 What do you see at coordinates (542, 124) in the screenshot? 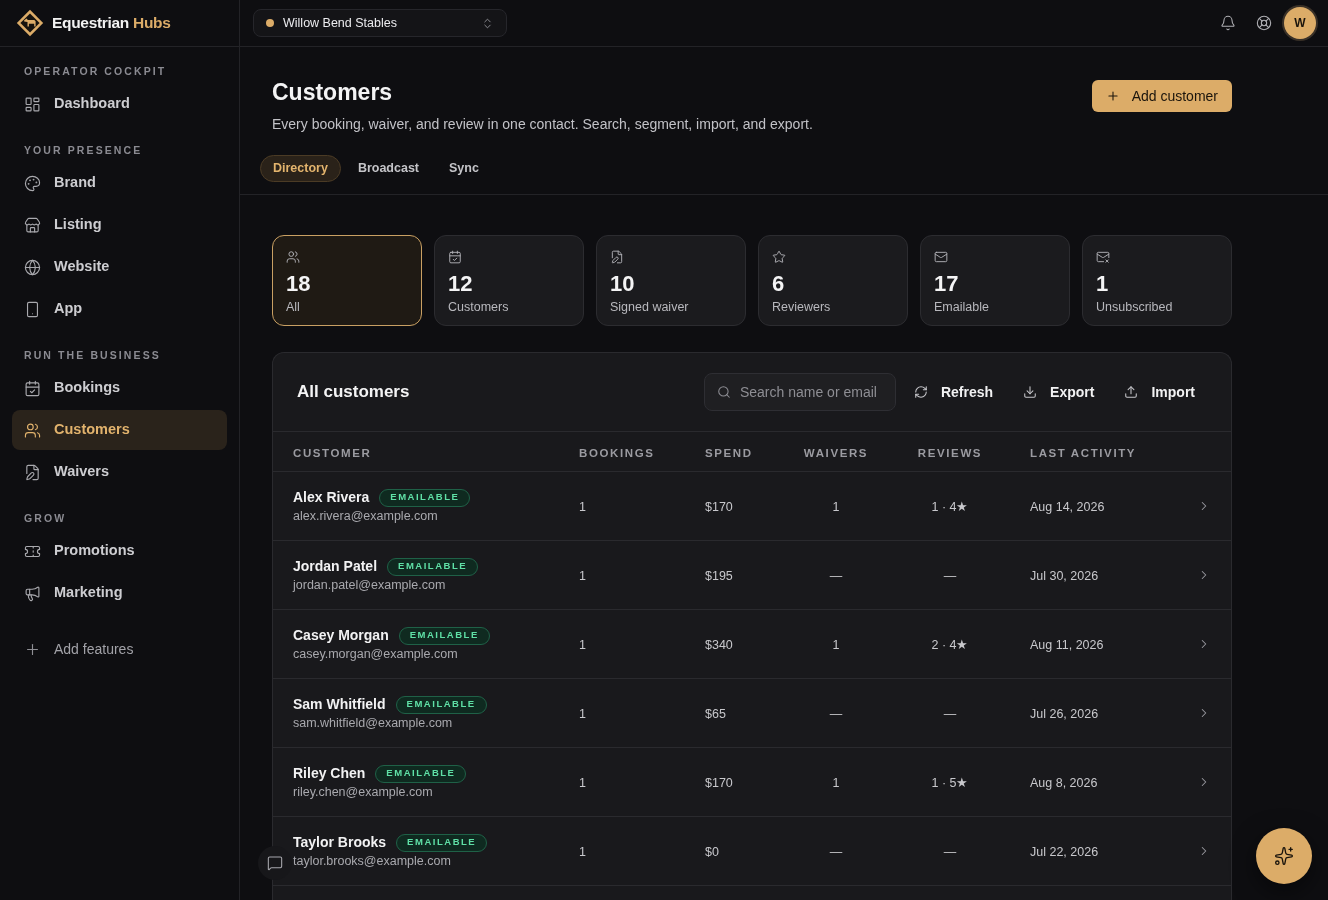
I see `page-subtitle: Every booking, waiver, and review in one contact. Search, segment, import, and export.` at bounding box center [542, 124].